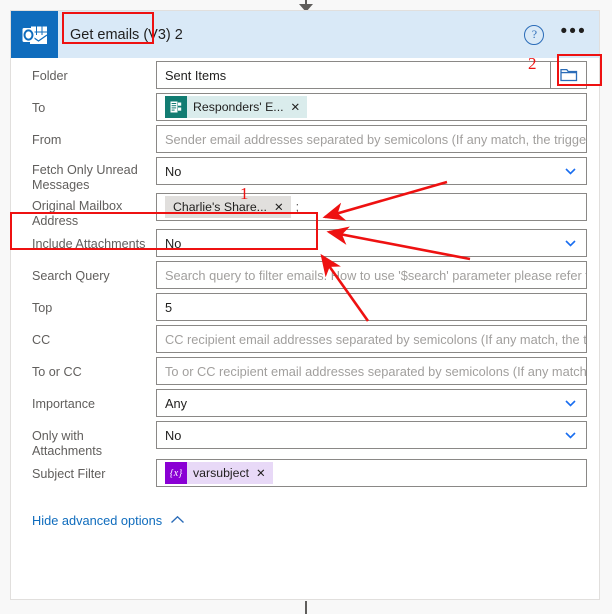 This screenshot has height=614, width=612. What do you see at coordinates (306, 607) in the screenshot?
I see `flow-connector-bottom-line` at bounding box center [306, 607].